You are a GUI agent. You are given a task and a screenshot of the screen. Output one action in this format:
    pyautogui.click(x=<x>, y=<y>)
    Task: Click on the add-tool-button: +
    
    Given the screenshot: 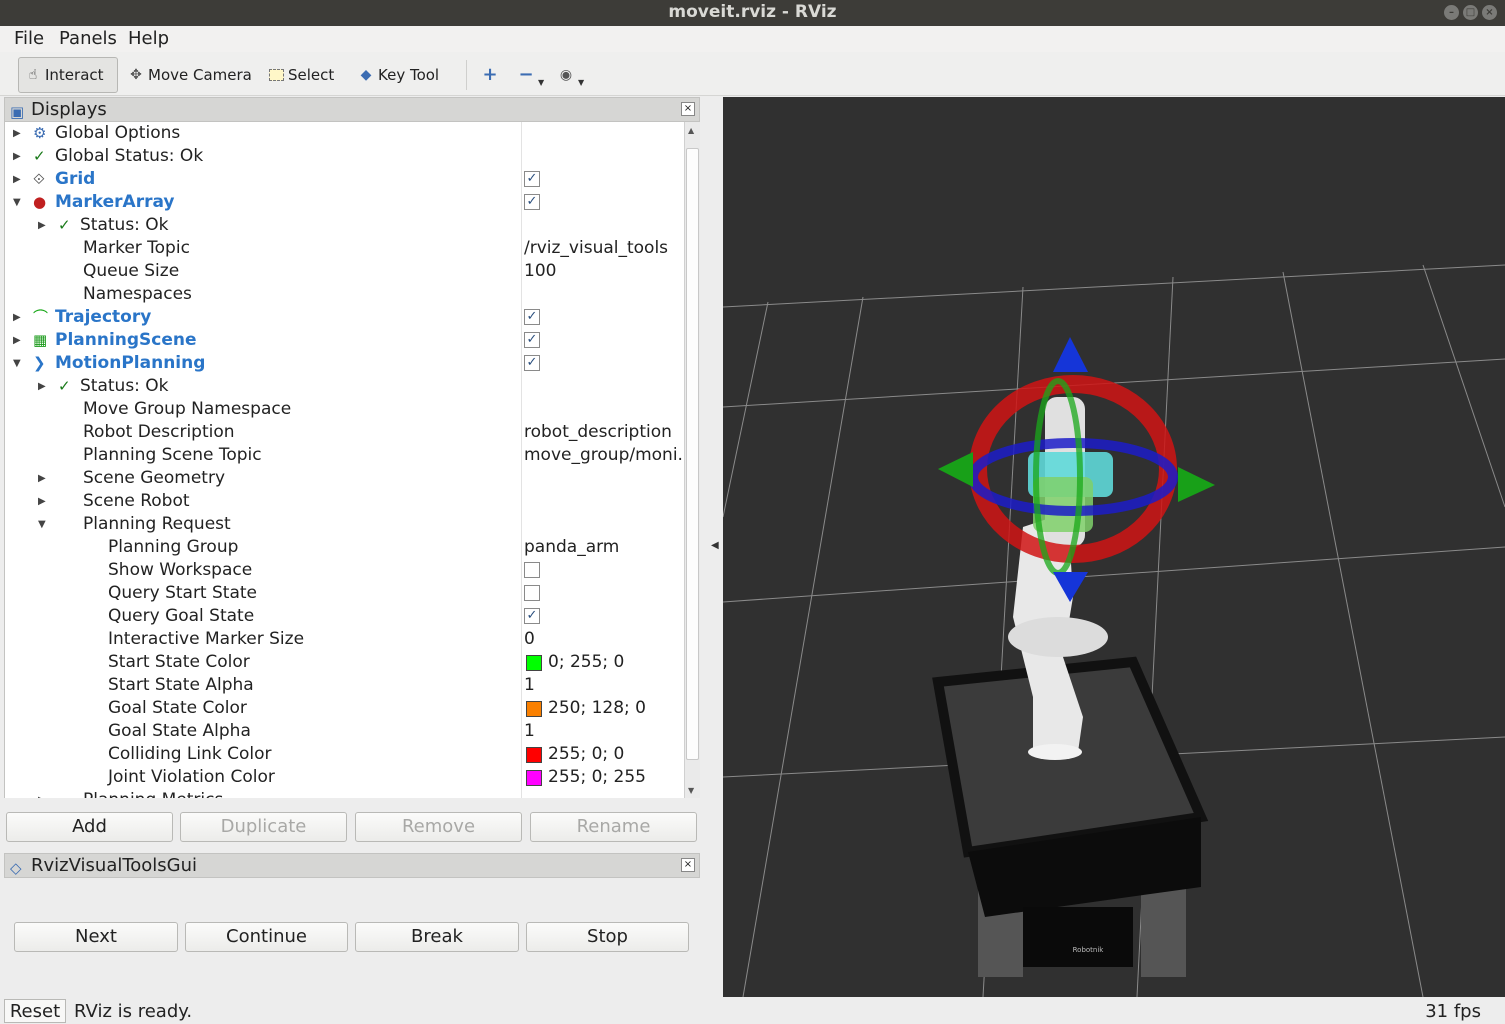 What is the action you would take?
    pyautogui.click(x=490, y=75)
    